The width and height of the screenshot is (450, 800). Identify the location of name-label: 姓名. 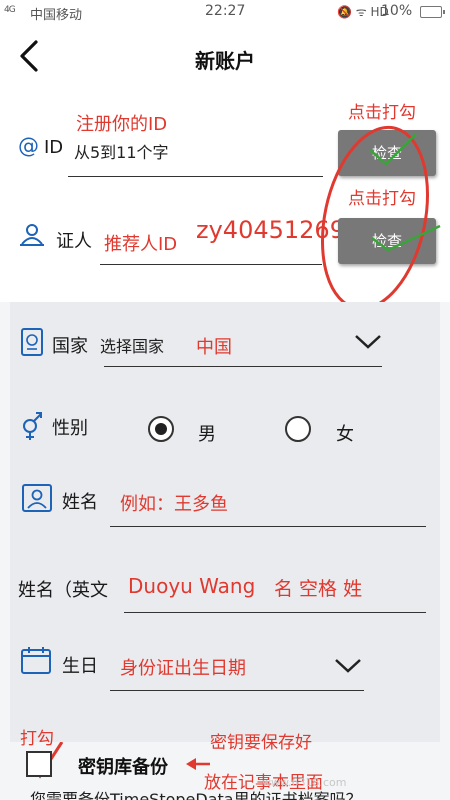
(80, 502).